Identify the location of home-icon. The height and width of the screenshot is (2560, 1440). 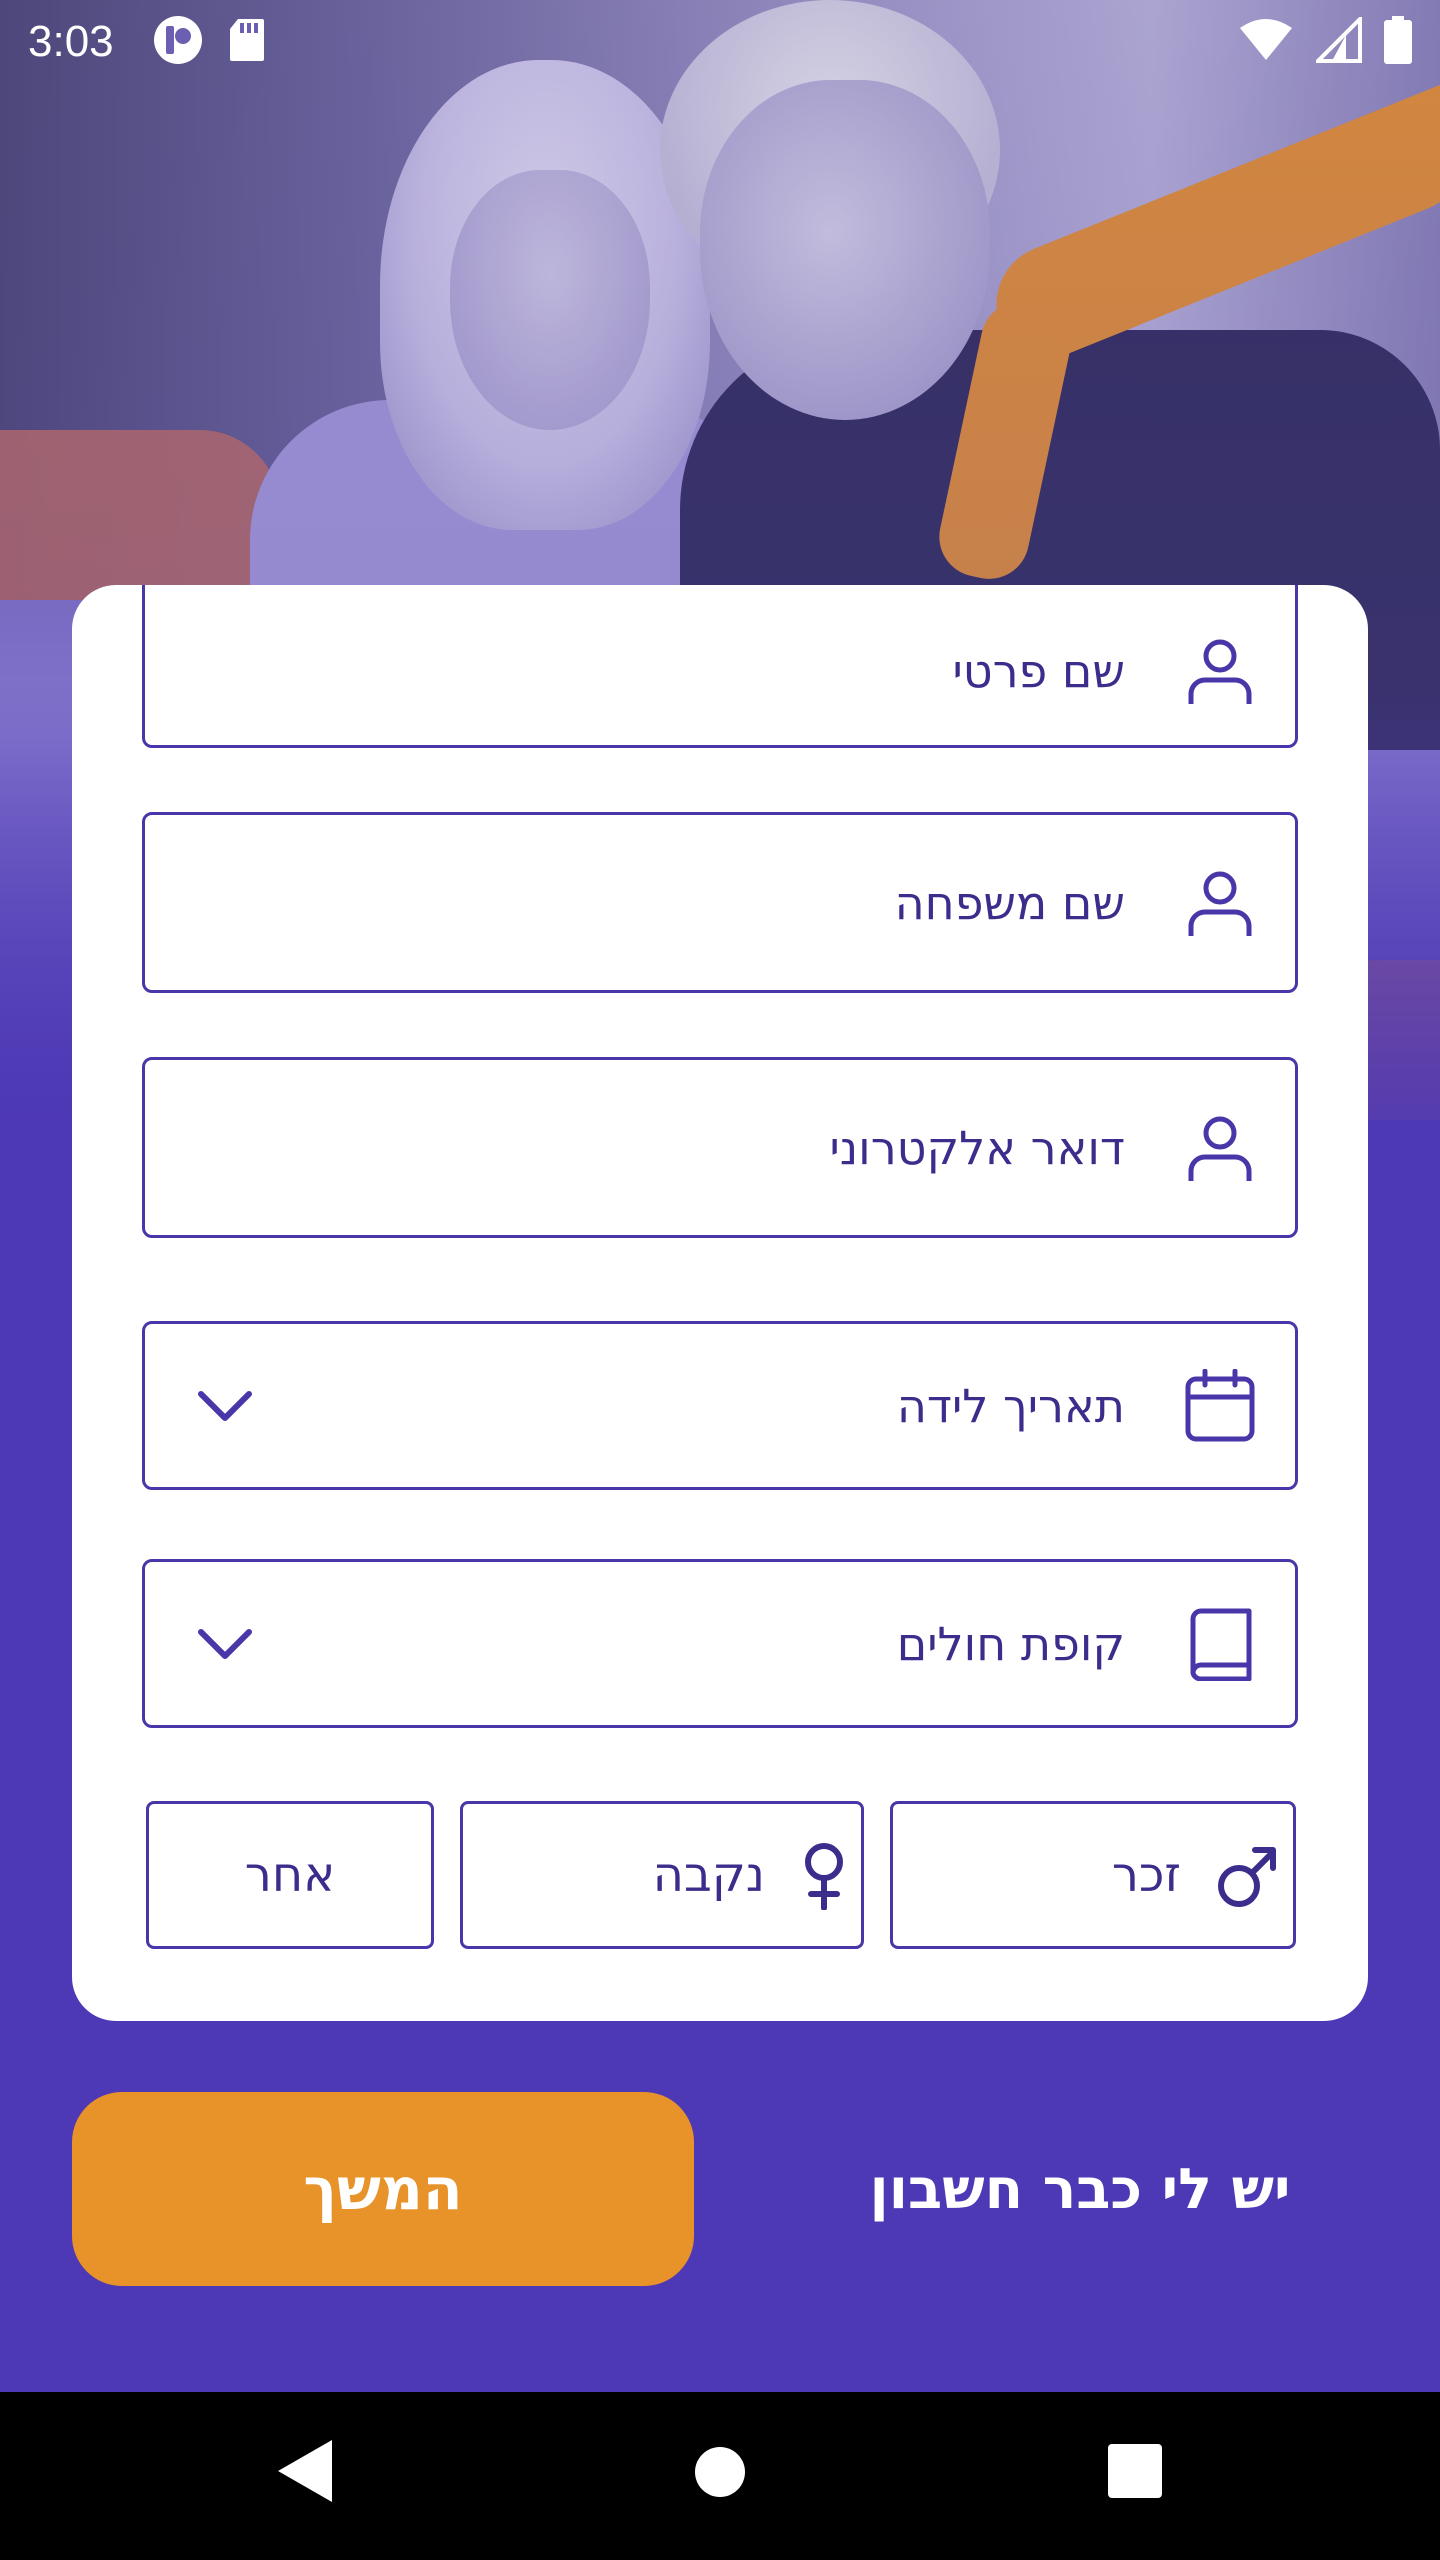
(720, 2472).